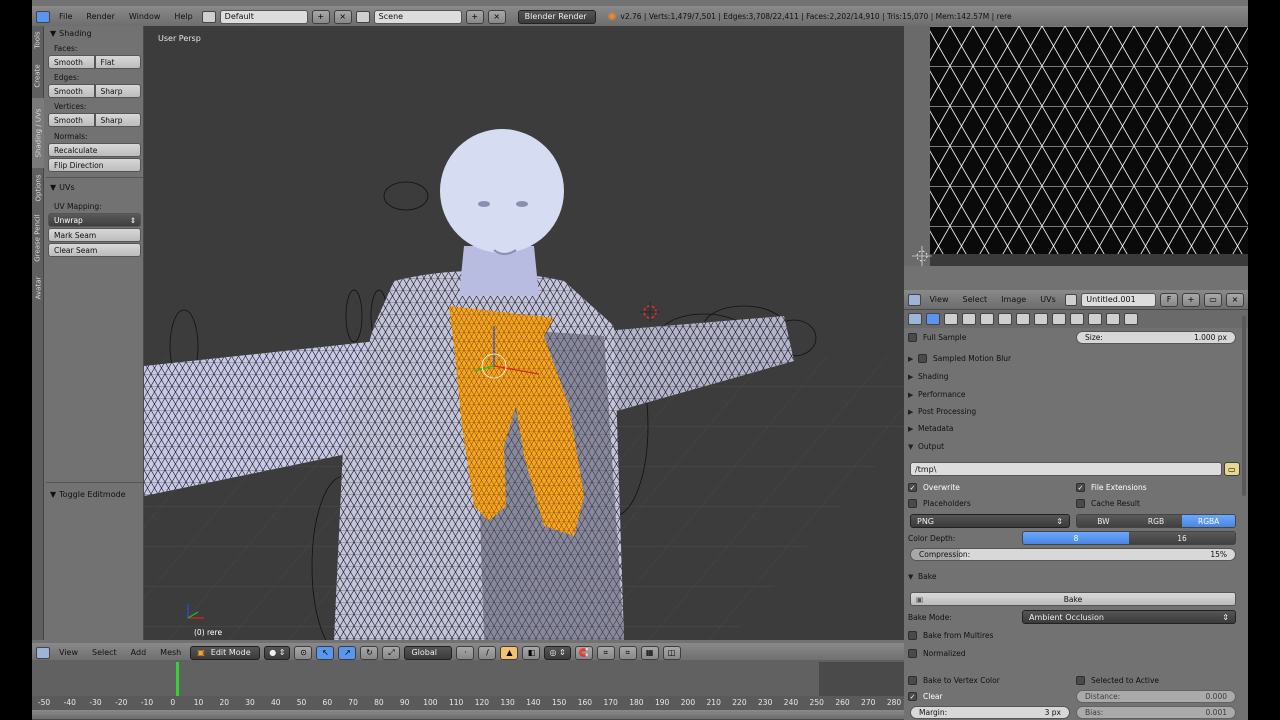 The image size is (1280, 720). Describe the element at coordinates (1213, 299) in the screenshot. I see `open-image-icon: ▭` at that location.